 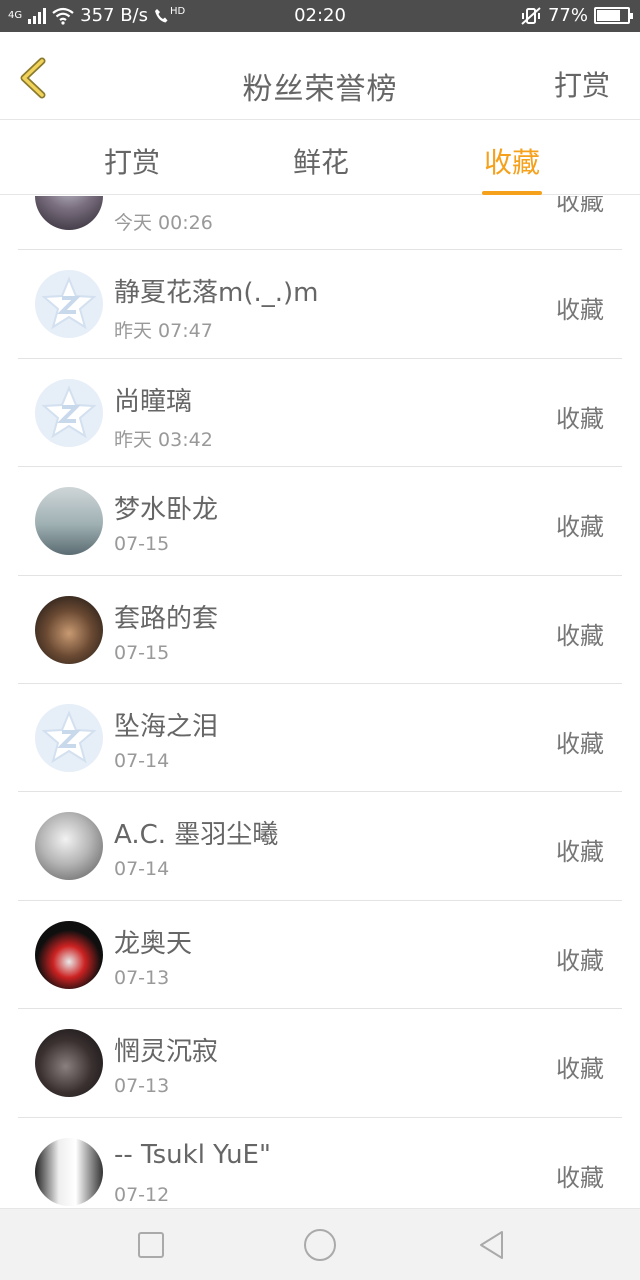 I want to click on tab-reward: 打赏, so click(x=132, y=161).